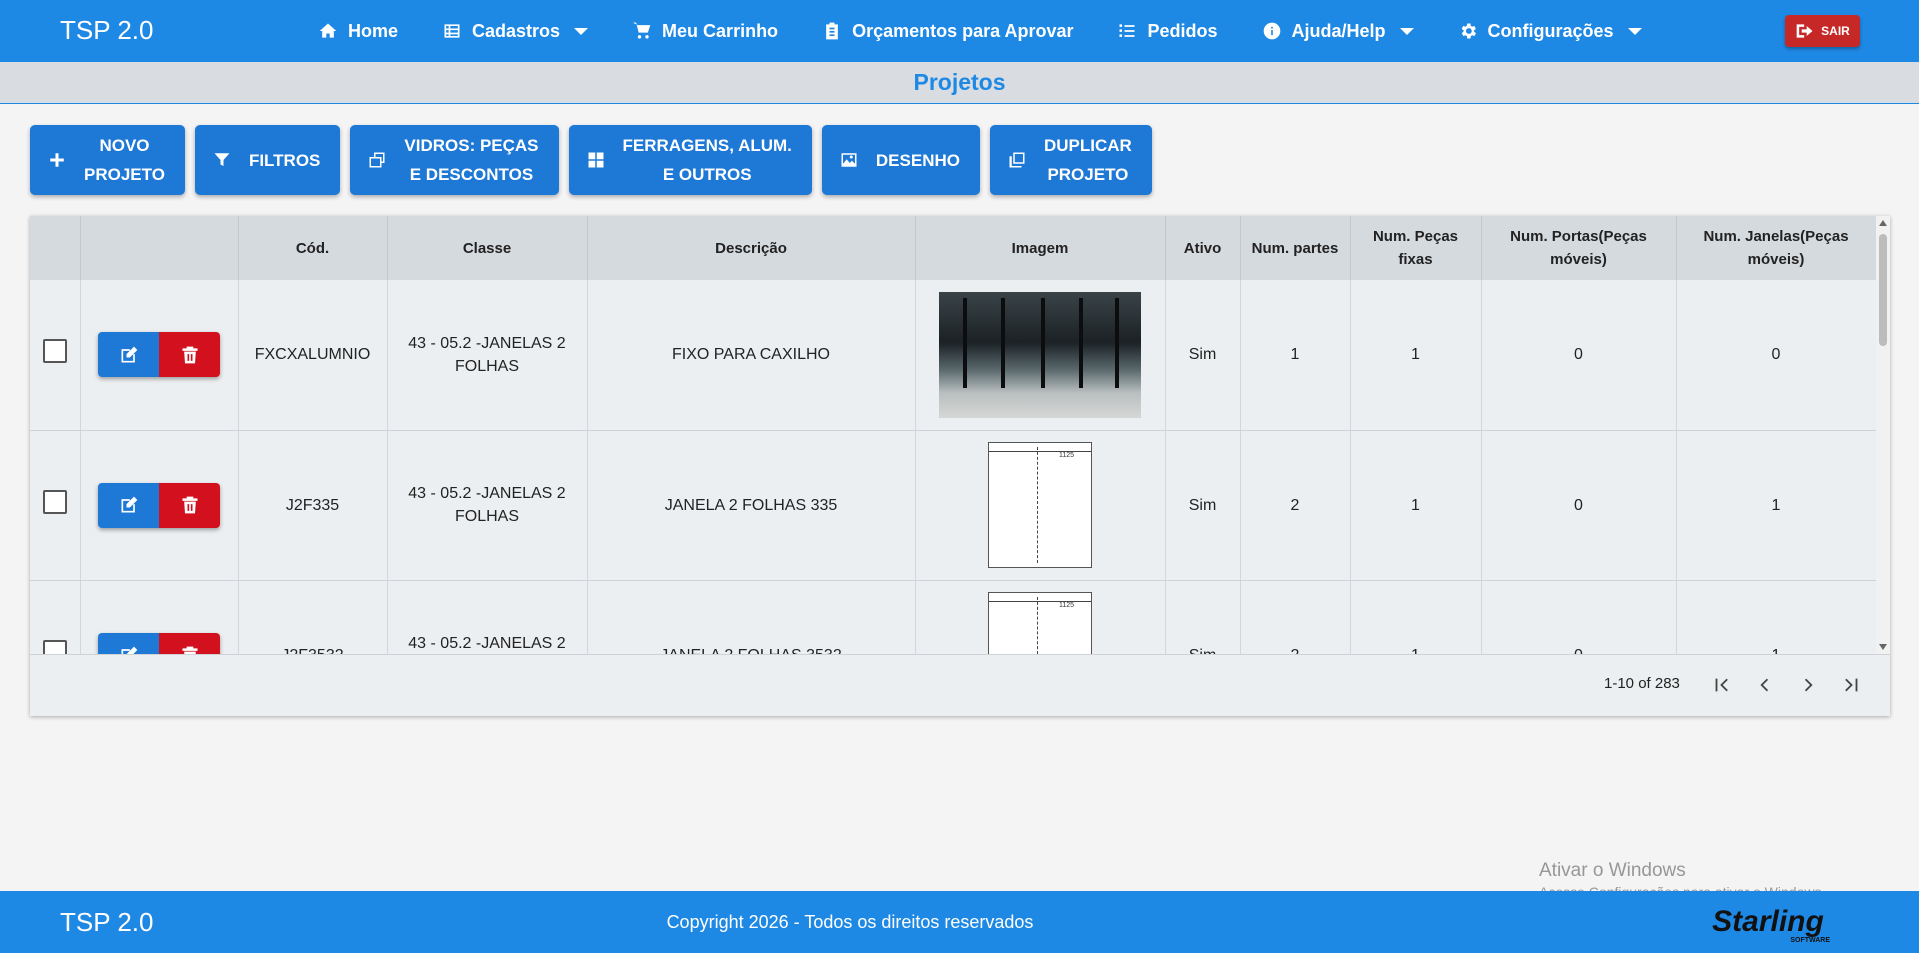  I want to click on duplicate-project-button: DUPLICAR PROJETO, so click(1070, 160).